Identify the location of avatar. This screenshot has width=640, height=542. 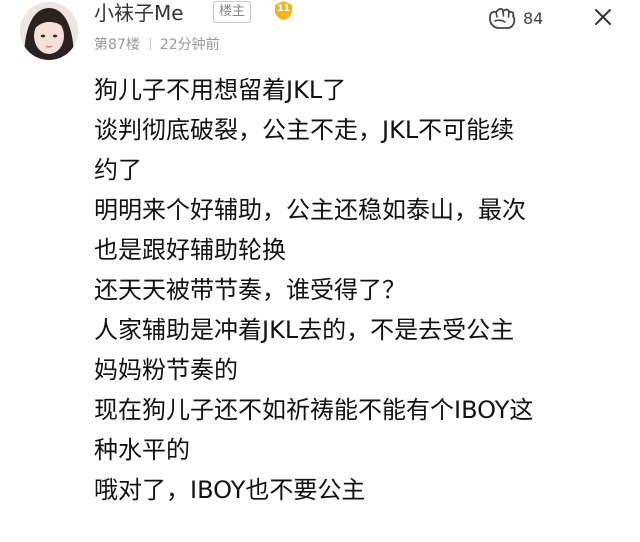
(49, 31).